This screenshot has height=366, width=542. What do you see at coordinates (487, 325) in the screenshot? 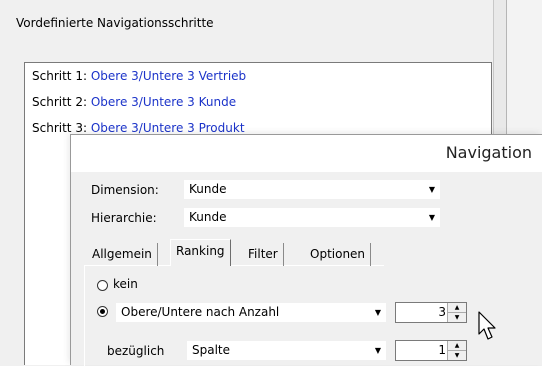
I see `mouse-pointer-icon` at bounding box center [487, 325].